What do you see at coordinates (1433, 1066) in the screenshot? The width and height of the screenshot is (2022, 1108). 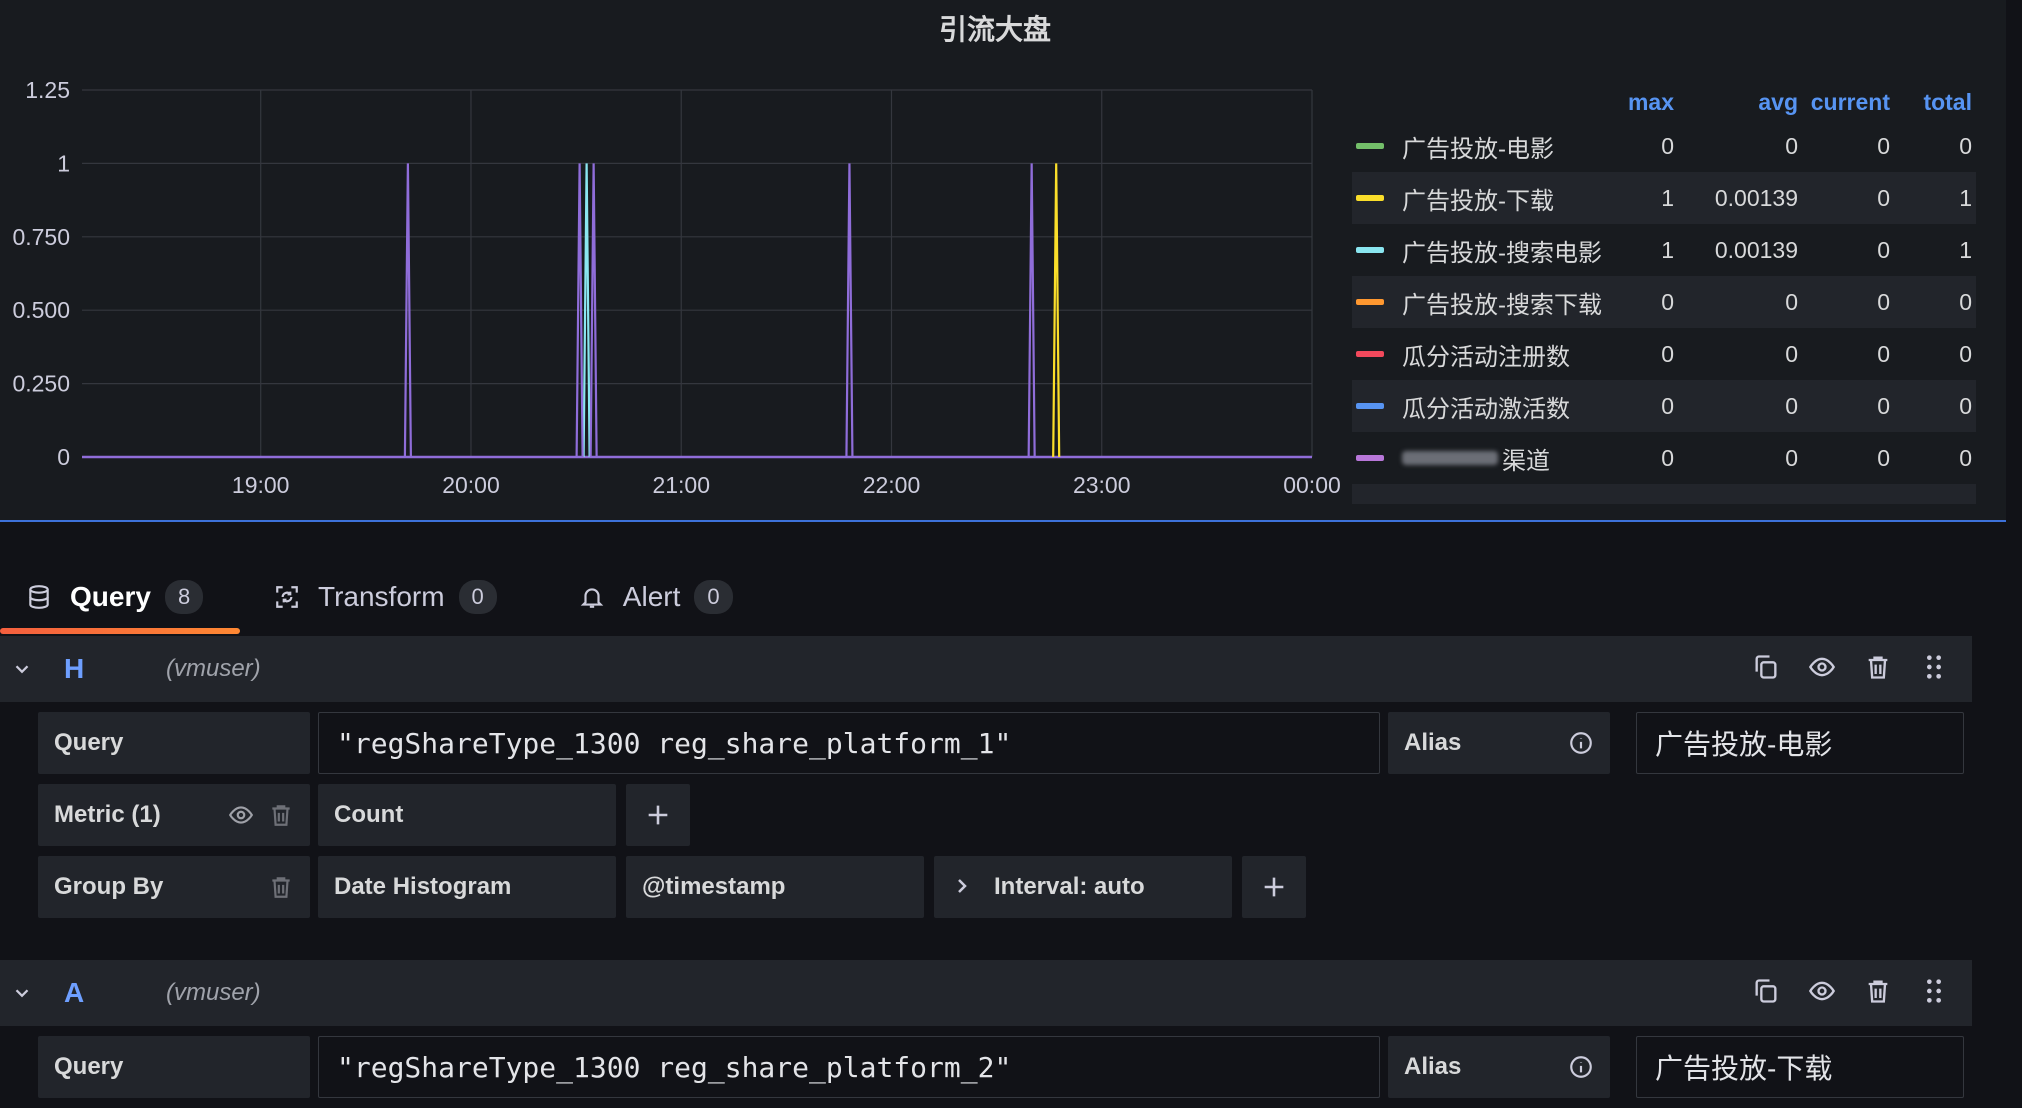 I see `alias-label: Alias` at bounding box center [1433, 1066].